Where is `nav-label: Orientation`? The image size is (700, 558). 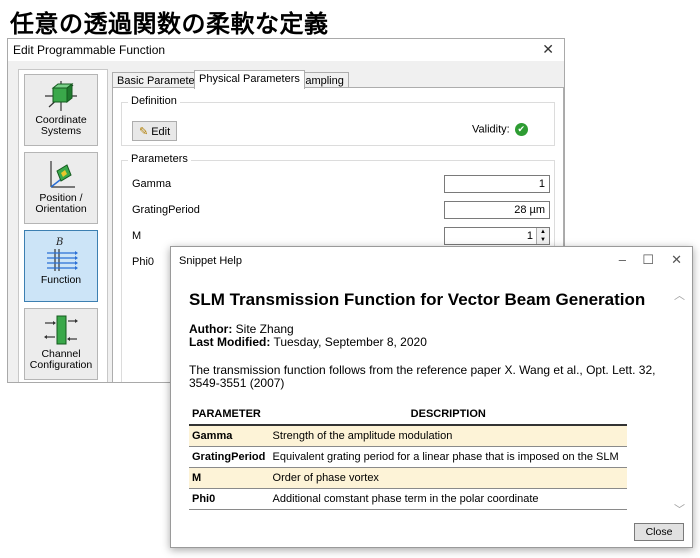
nav-label: Orientation is located at coordinates (61, 209).